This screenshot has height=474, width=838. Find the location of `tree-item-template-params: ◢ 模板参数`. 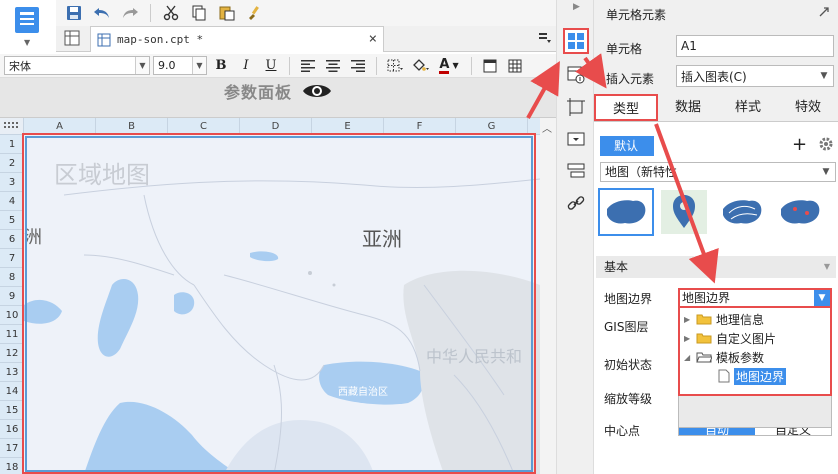

tree-item-template-params: ◢ 模板参数 is located at coordinates (724, 357).